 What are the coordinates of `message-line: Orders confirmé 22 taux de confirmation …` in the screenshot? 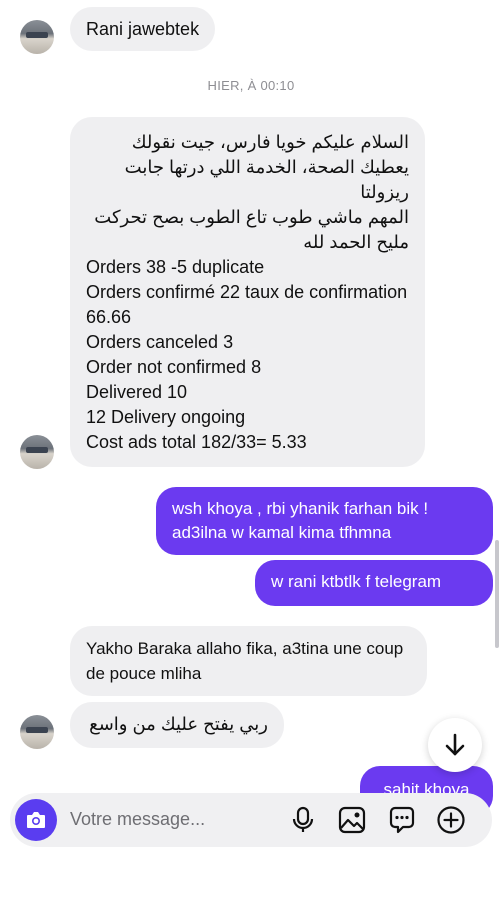 It's located at (247, 304).